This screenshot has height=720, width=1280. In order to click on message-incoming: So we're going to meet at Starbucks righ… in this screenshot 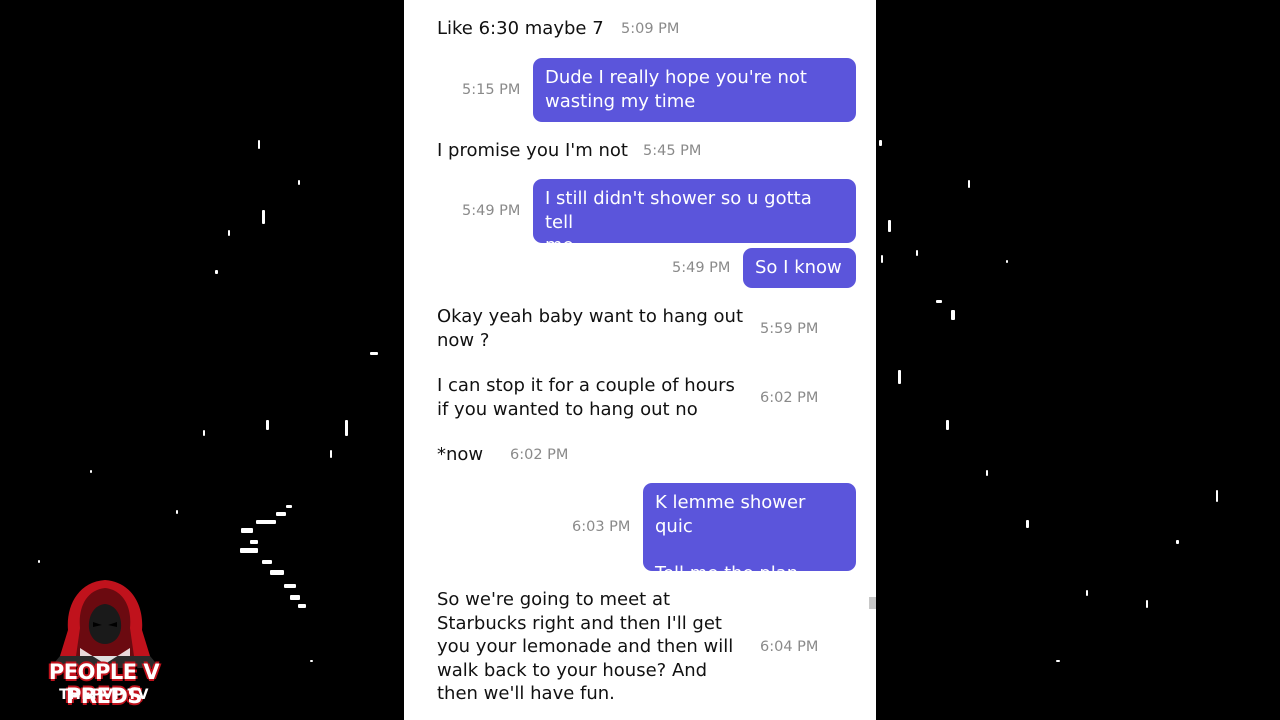, I will do `click(585, 647)`.